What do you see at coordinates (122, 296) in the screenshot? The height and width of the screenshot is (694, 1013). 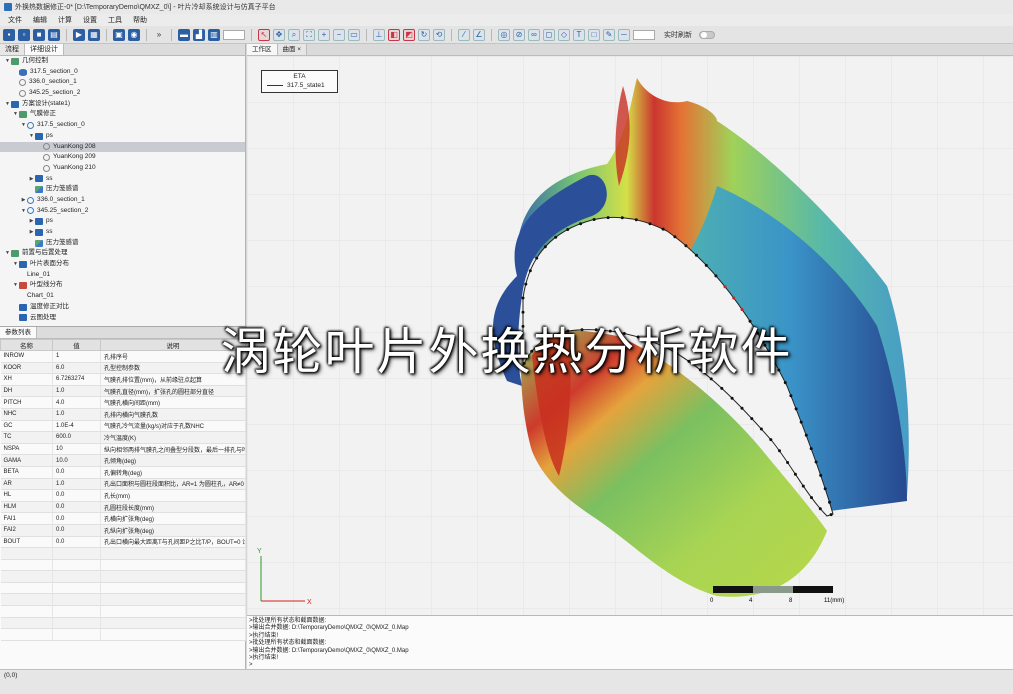 I see `tree-item: Chart_01` at bounding box center [122, 296].